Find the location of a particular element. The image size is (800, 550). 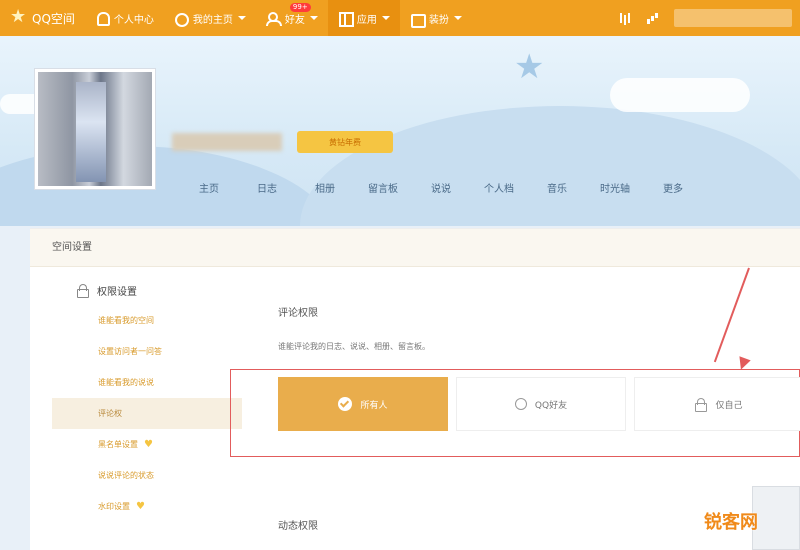

username-blurred is located at coordinates (227, 142).